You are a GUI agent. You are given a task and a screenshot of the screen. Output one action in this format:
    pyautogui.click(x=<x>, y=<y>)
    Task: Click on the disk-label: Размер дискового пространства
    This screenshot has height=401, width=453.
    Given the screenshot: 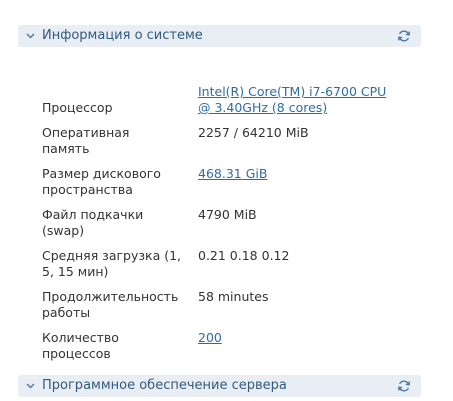 What is the action you would take?
    pyautogui.click(x=113, y=182)
    